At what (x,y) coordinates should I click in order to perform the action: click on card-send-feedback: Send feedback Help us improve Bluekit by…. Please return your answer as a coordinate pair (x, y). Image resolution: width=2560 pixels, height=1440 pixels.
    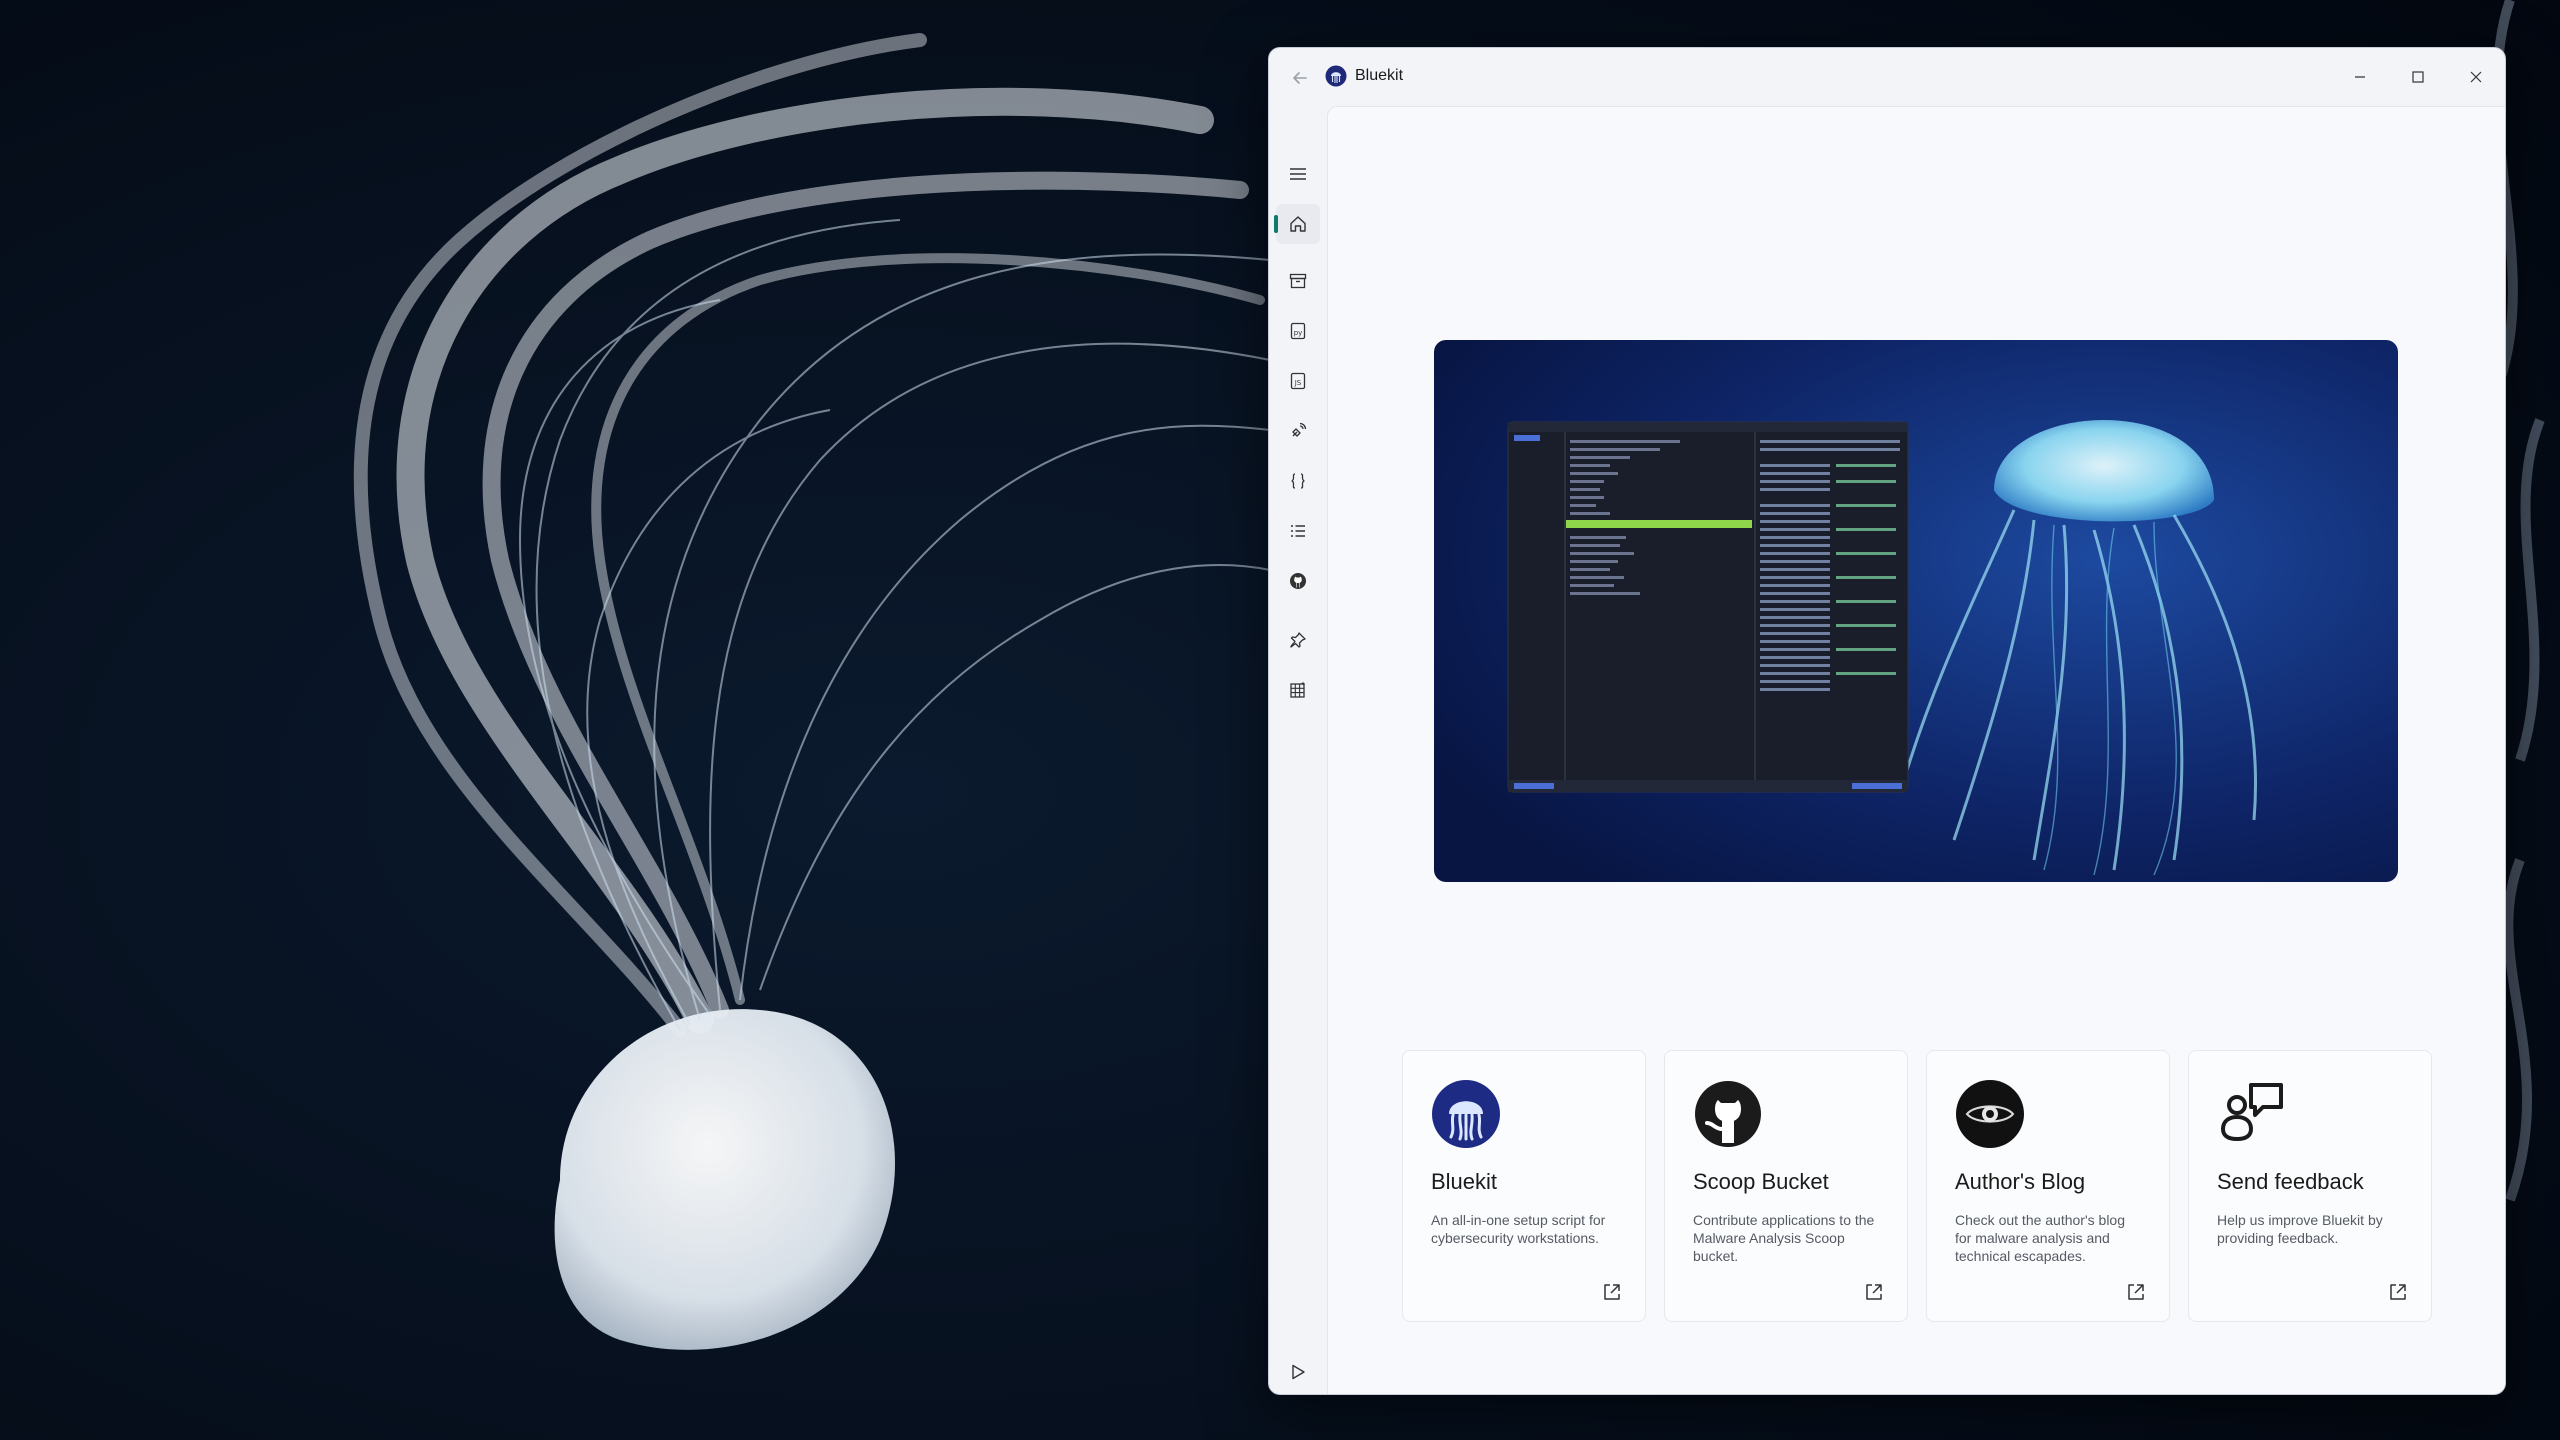
    Looking at the image, I should click on (2310, 1186).